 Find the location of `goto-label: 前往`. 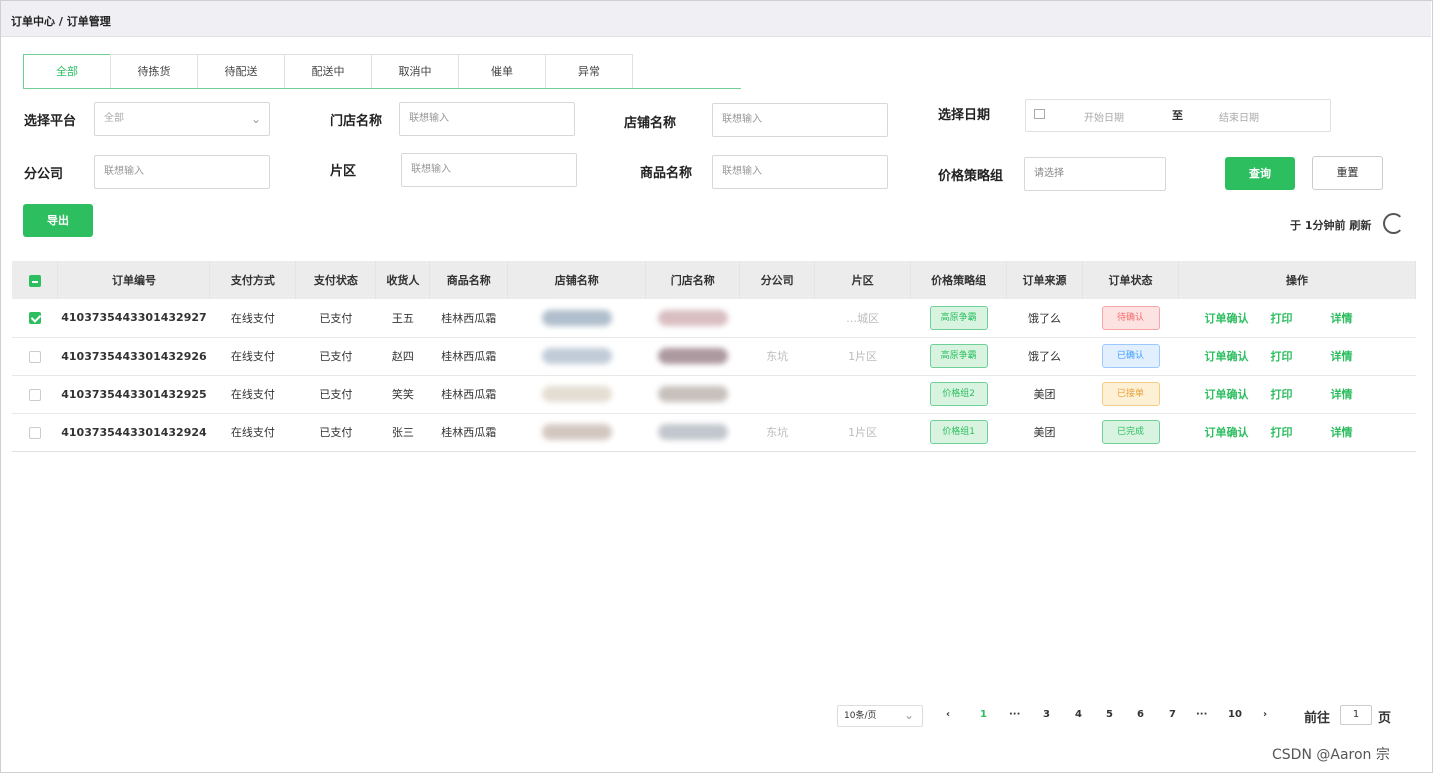

goto-label: 前往 is located at coordinates (1317, 718).